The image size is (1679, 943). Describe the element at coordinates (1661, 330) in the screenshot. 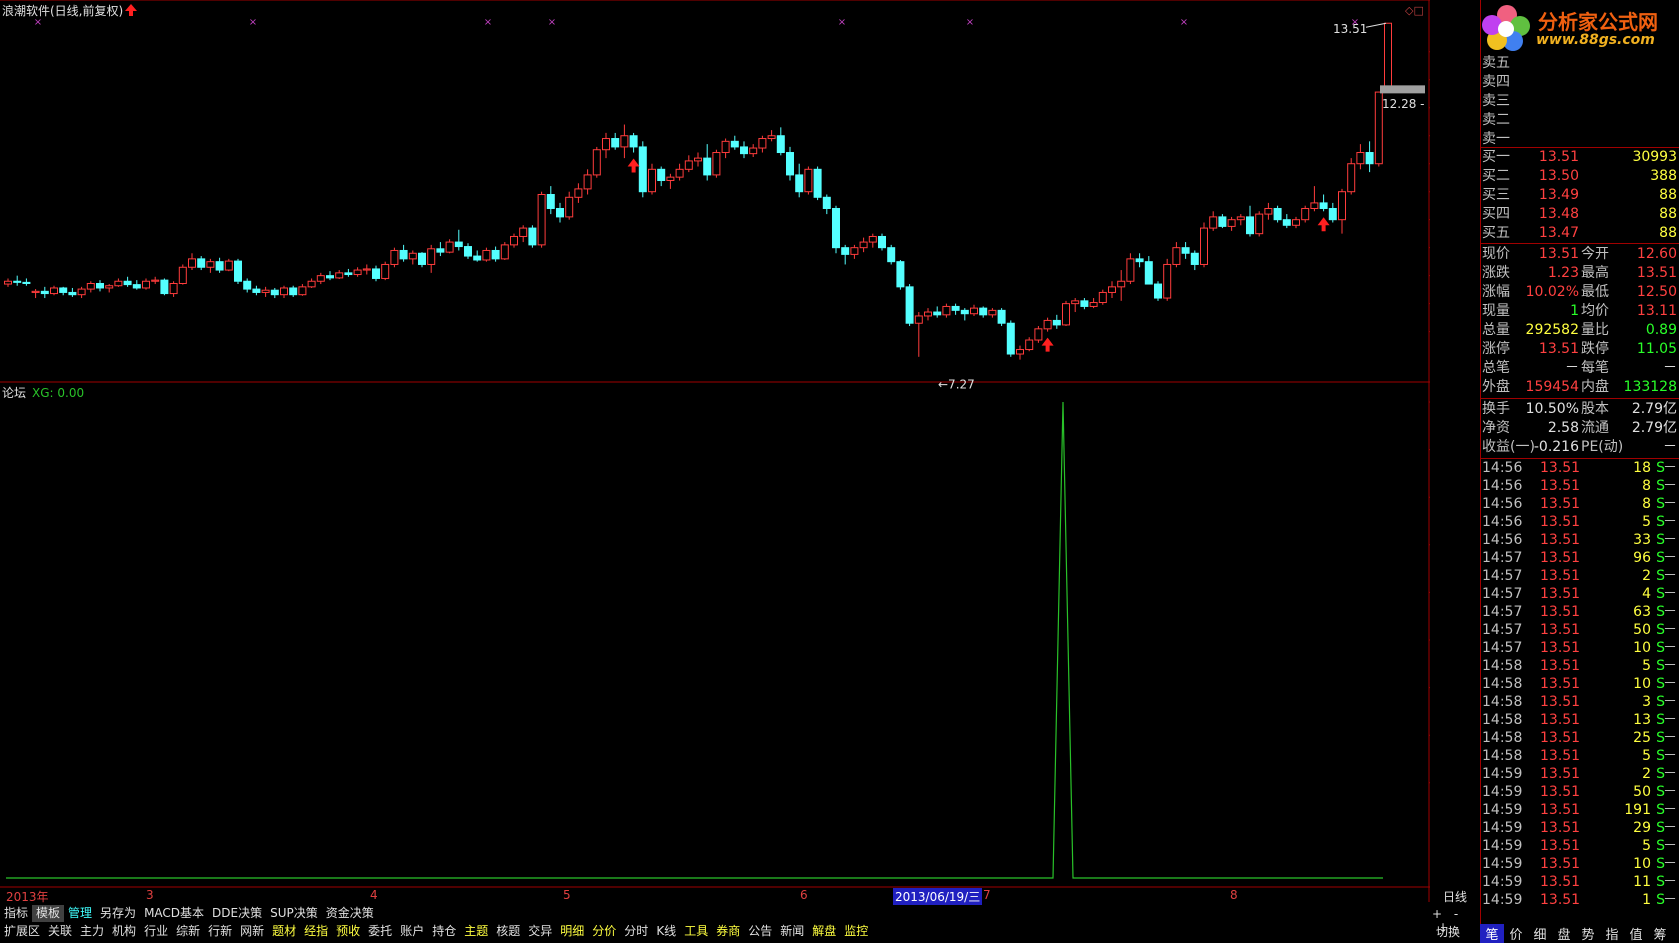

I see `stat-value: 0.89` at that location.